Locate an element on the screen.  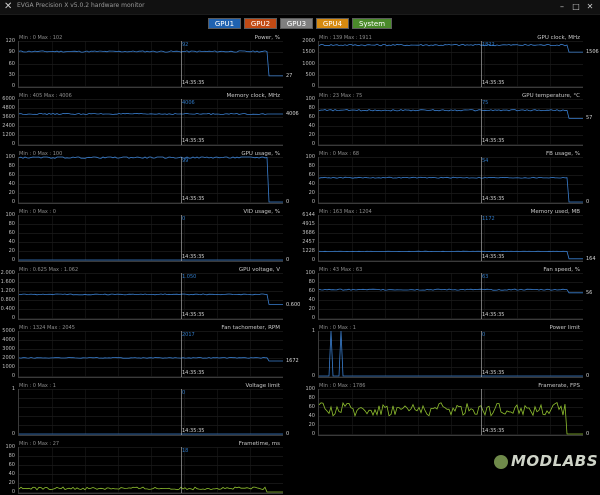
y-tick-label: 3686 is located at coordinates (308, 233).